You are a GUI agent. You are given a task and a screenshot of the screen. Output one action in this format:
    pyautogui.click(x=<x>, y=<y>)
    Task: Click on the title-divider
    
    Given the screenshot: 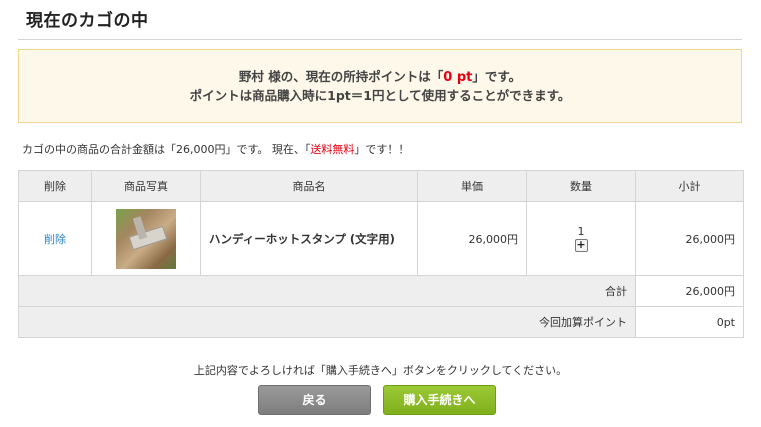 What is the action you would take?
    pyautogui.click(x=380, y=39)
    